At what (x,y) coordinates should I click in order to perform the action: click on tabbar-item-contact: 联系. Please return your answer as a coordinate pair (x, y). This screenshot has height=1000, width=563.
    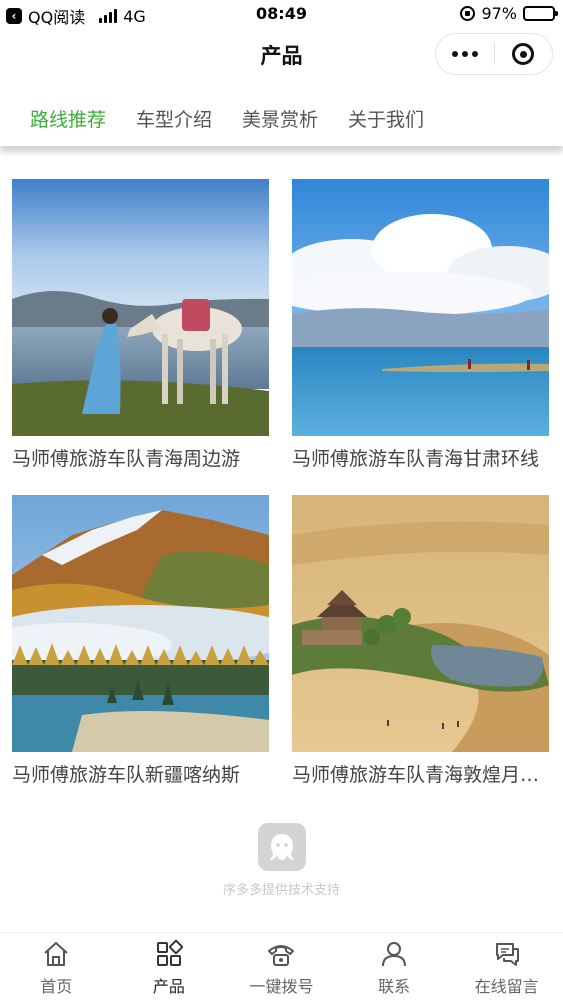
    Looking at the image, I should click on (394, 966).